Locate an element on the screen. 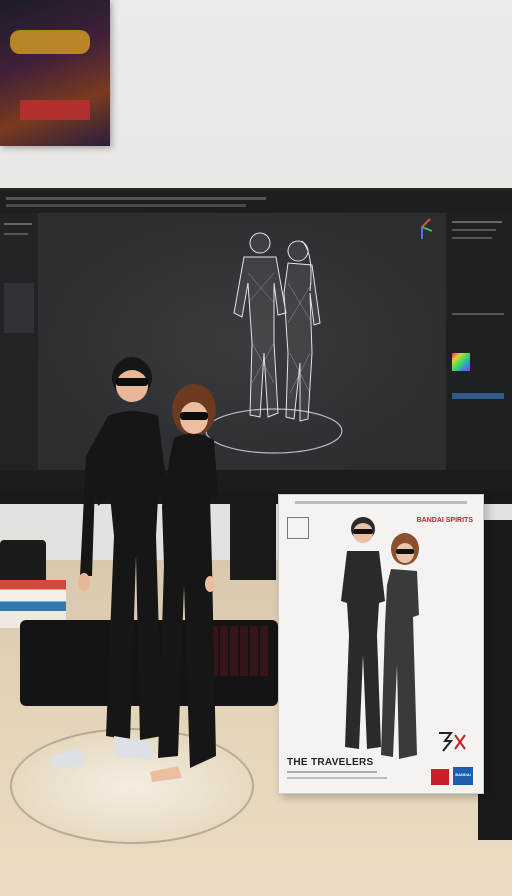 The width and height of the screenshot is (512, 896). gizmo-axes-icon is located at coordinates (427, 228).